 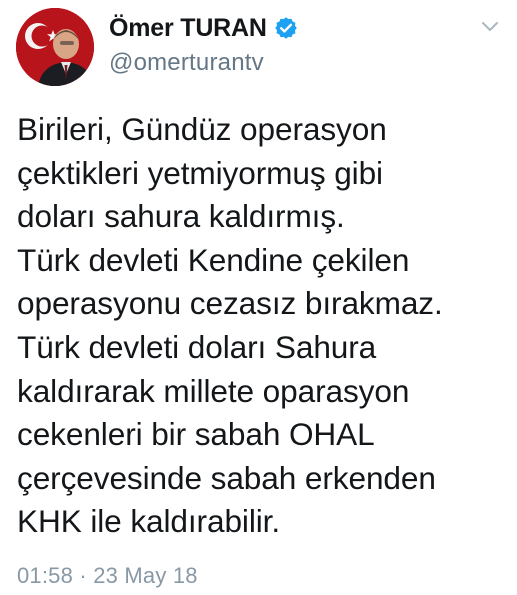 What do you see at coordinates (181, 216) in the screenshot?
I see `tweet-text-line: doları sahura kaldırmış.` at bounding box center [181, 216].